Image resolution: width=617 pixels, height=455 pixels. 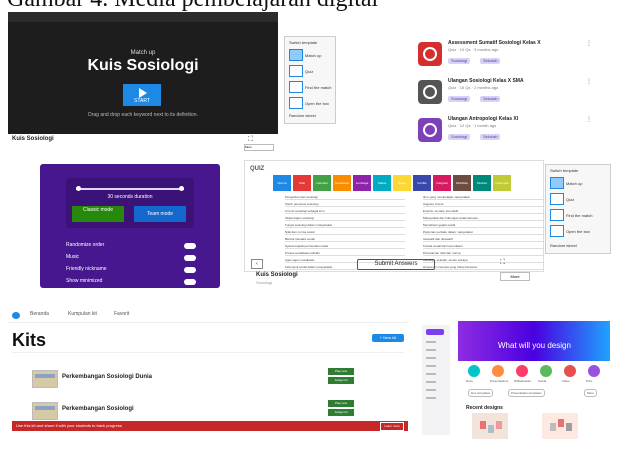 What do you see at coordinates (483, 218) in the screenshot?
I see `matching-line: Masyarakat dan hubungan antarmanusia` at bounding box center [483, 218].